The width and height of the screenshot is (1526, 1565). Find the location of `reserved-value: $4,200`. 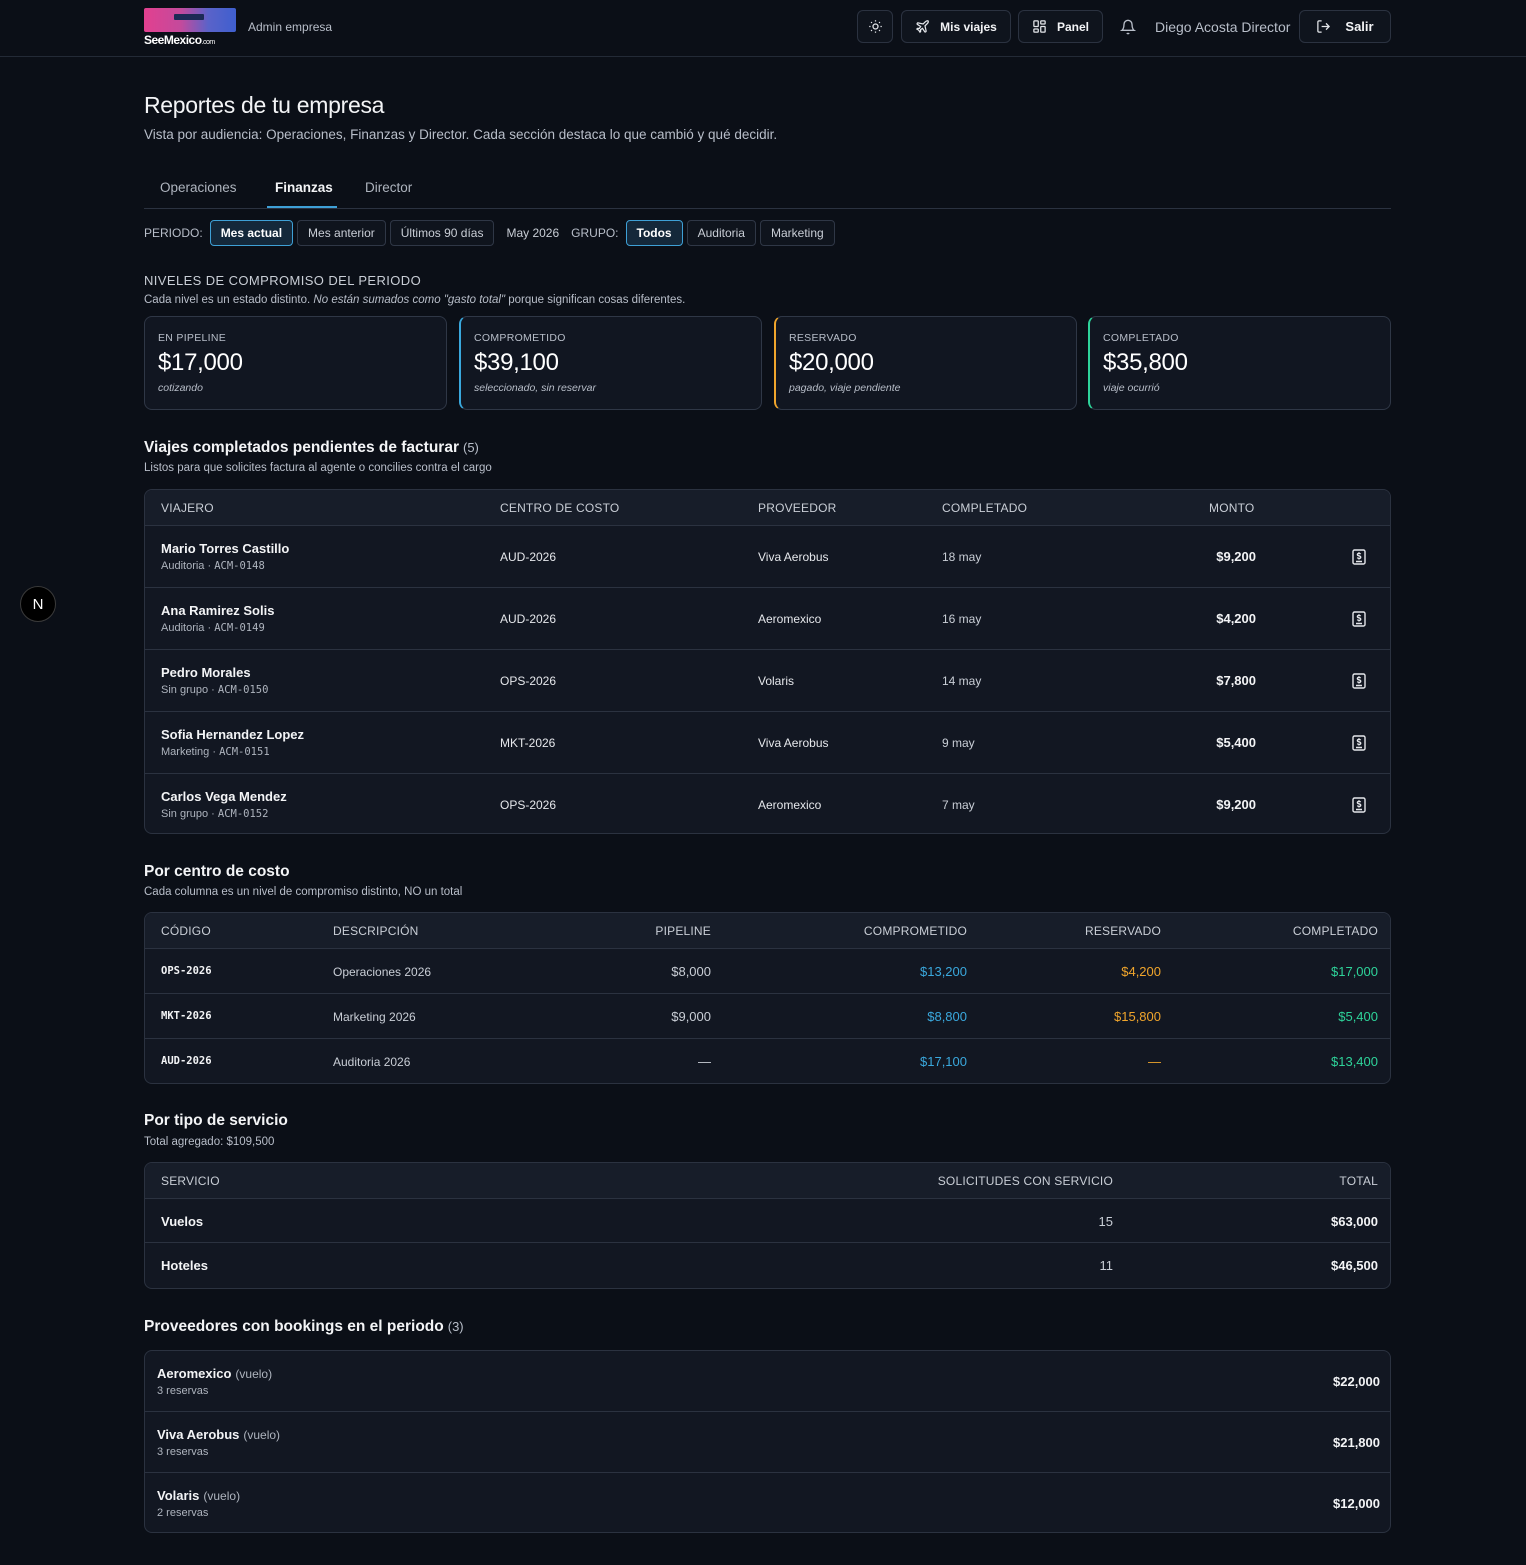

reserved-value: $4,200 is located at coordinates (1141, 971).